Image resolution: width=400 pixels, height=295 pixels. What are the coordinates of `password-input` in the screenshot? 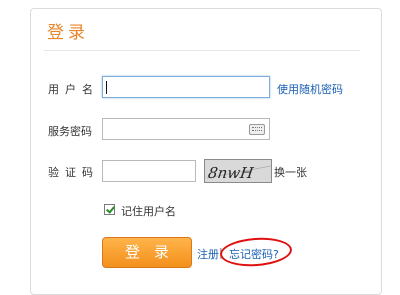 It's located at (186, 129).